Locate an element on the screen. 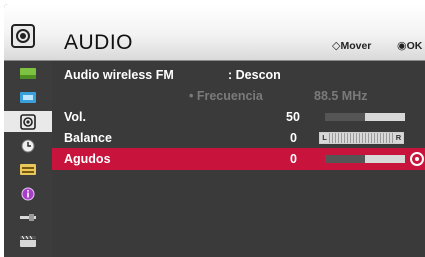 This screenshot has height=257, width=425. volume-slider is located at coordinates (365, 117).